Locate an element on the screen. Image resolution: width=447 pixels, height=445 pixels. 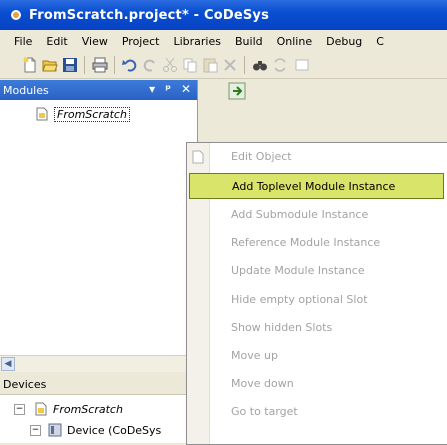
app-icon is located at coordinates (16, 15).